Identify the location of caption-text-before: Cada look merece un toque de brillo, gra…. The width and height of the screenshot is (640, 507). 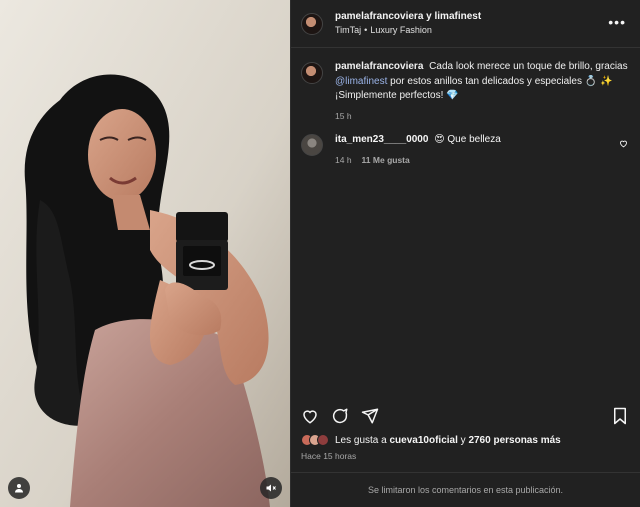
(528, 66).